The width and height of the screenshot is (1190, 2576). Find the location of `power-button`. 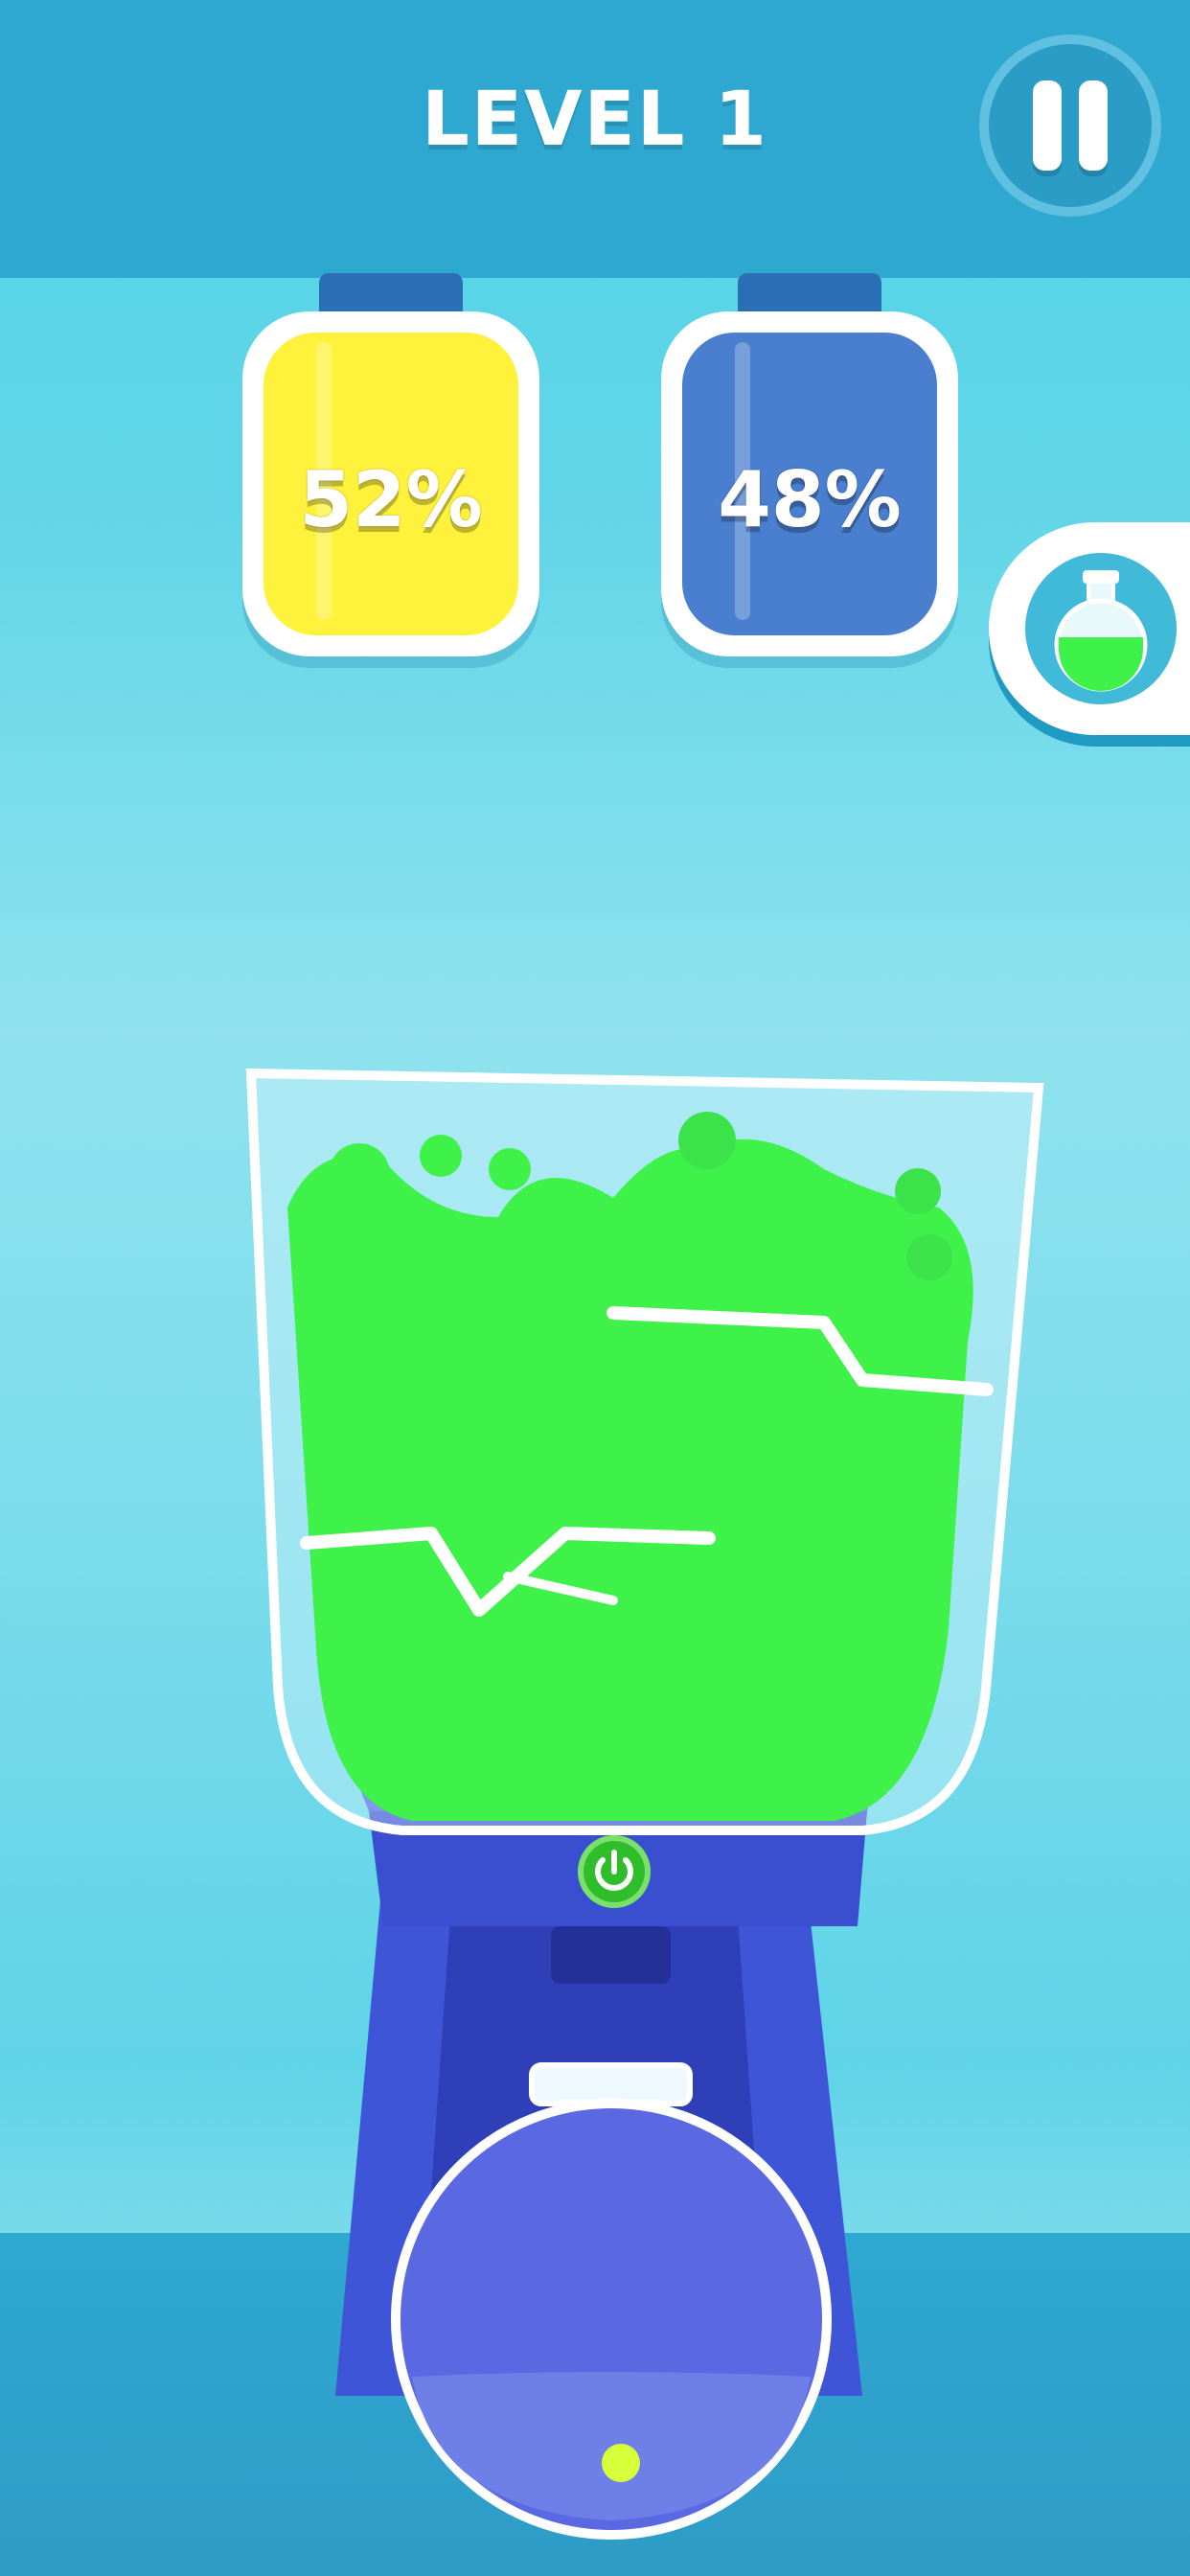

power-button is located at coordinates (615, 1871).